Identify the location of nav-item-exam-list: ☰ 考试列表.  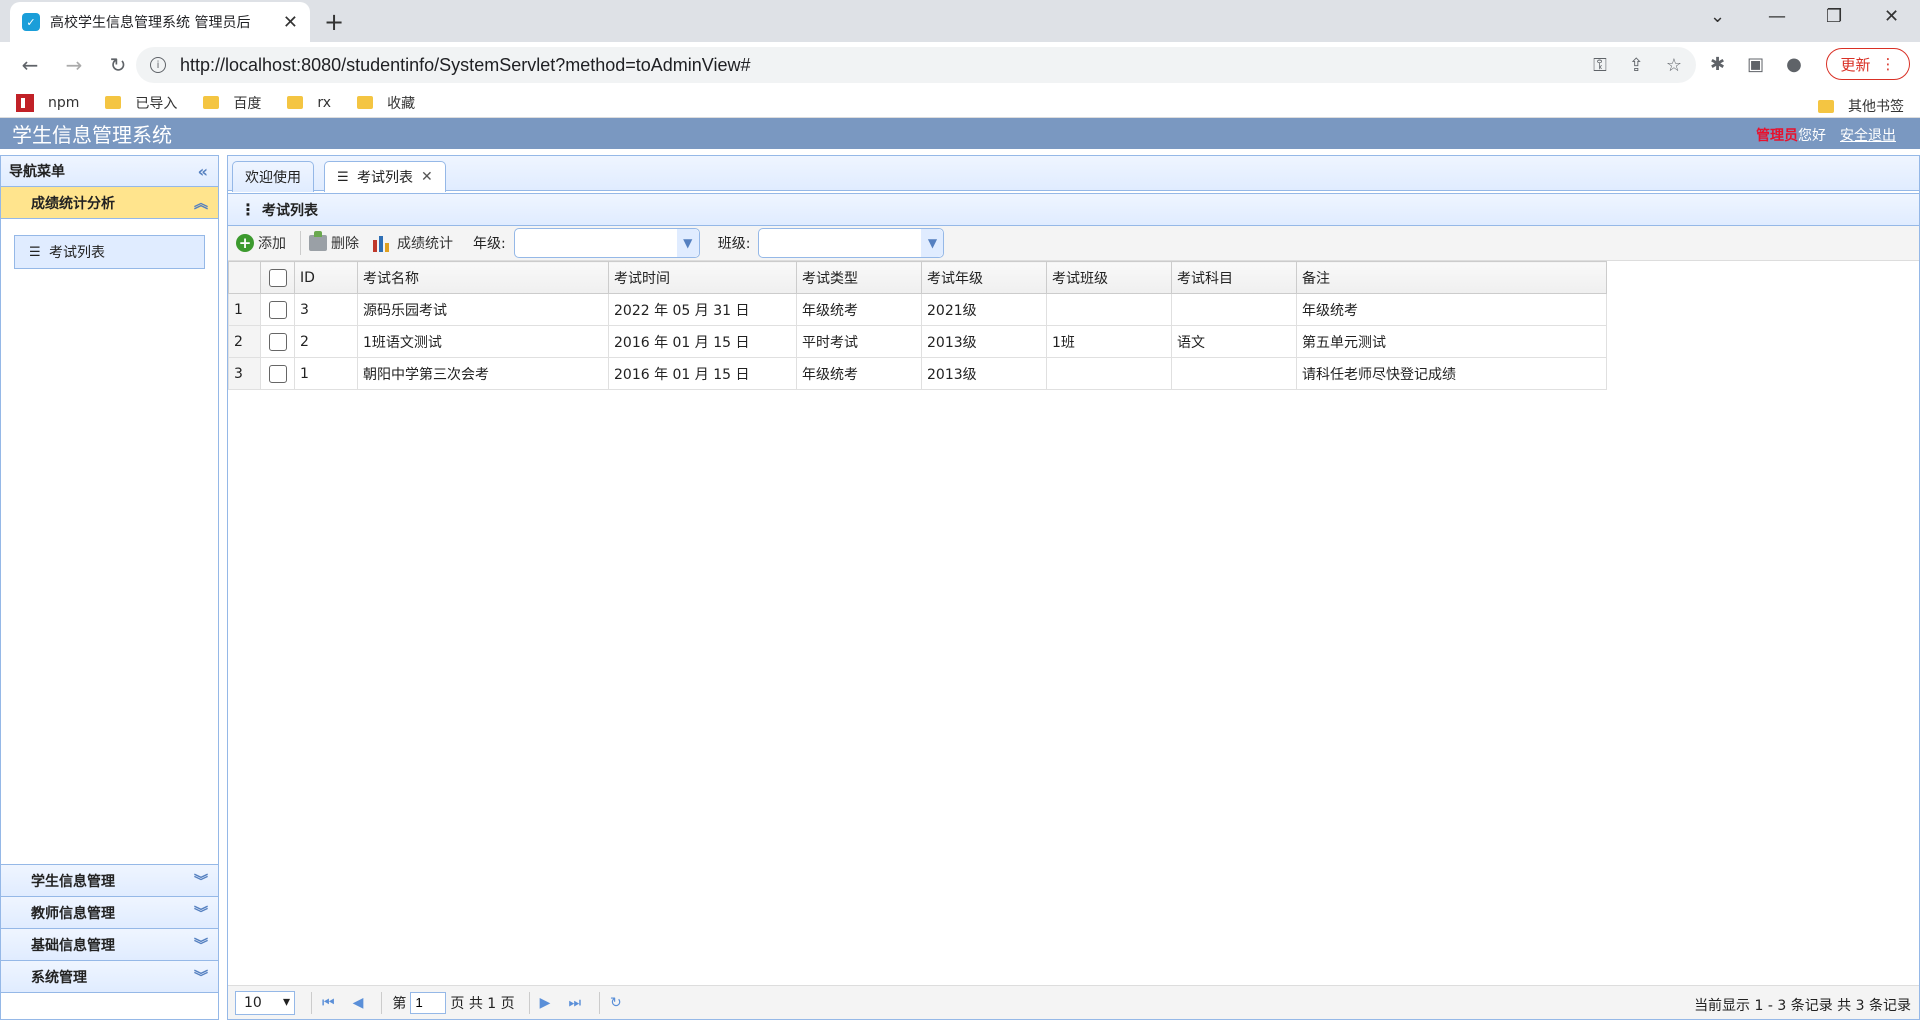
(109, 252).